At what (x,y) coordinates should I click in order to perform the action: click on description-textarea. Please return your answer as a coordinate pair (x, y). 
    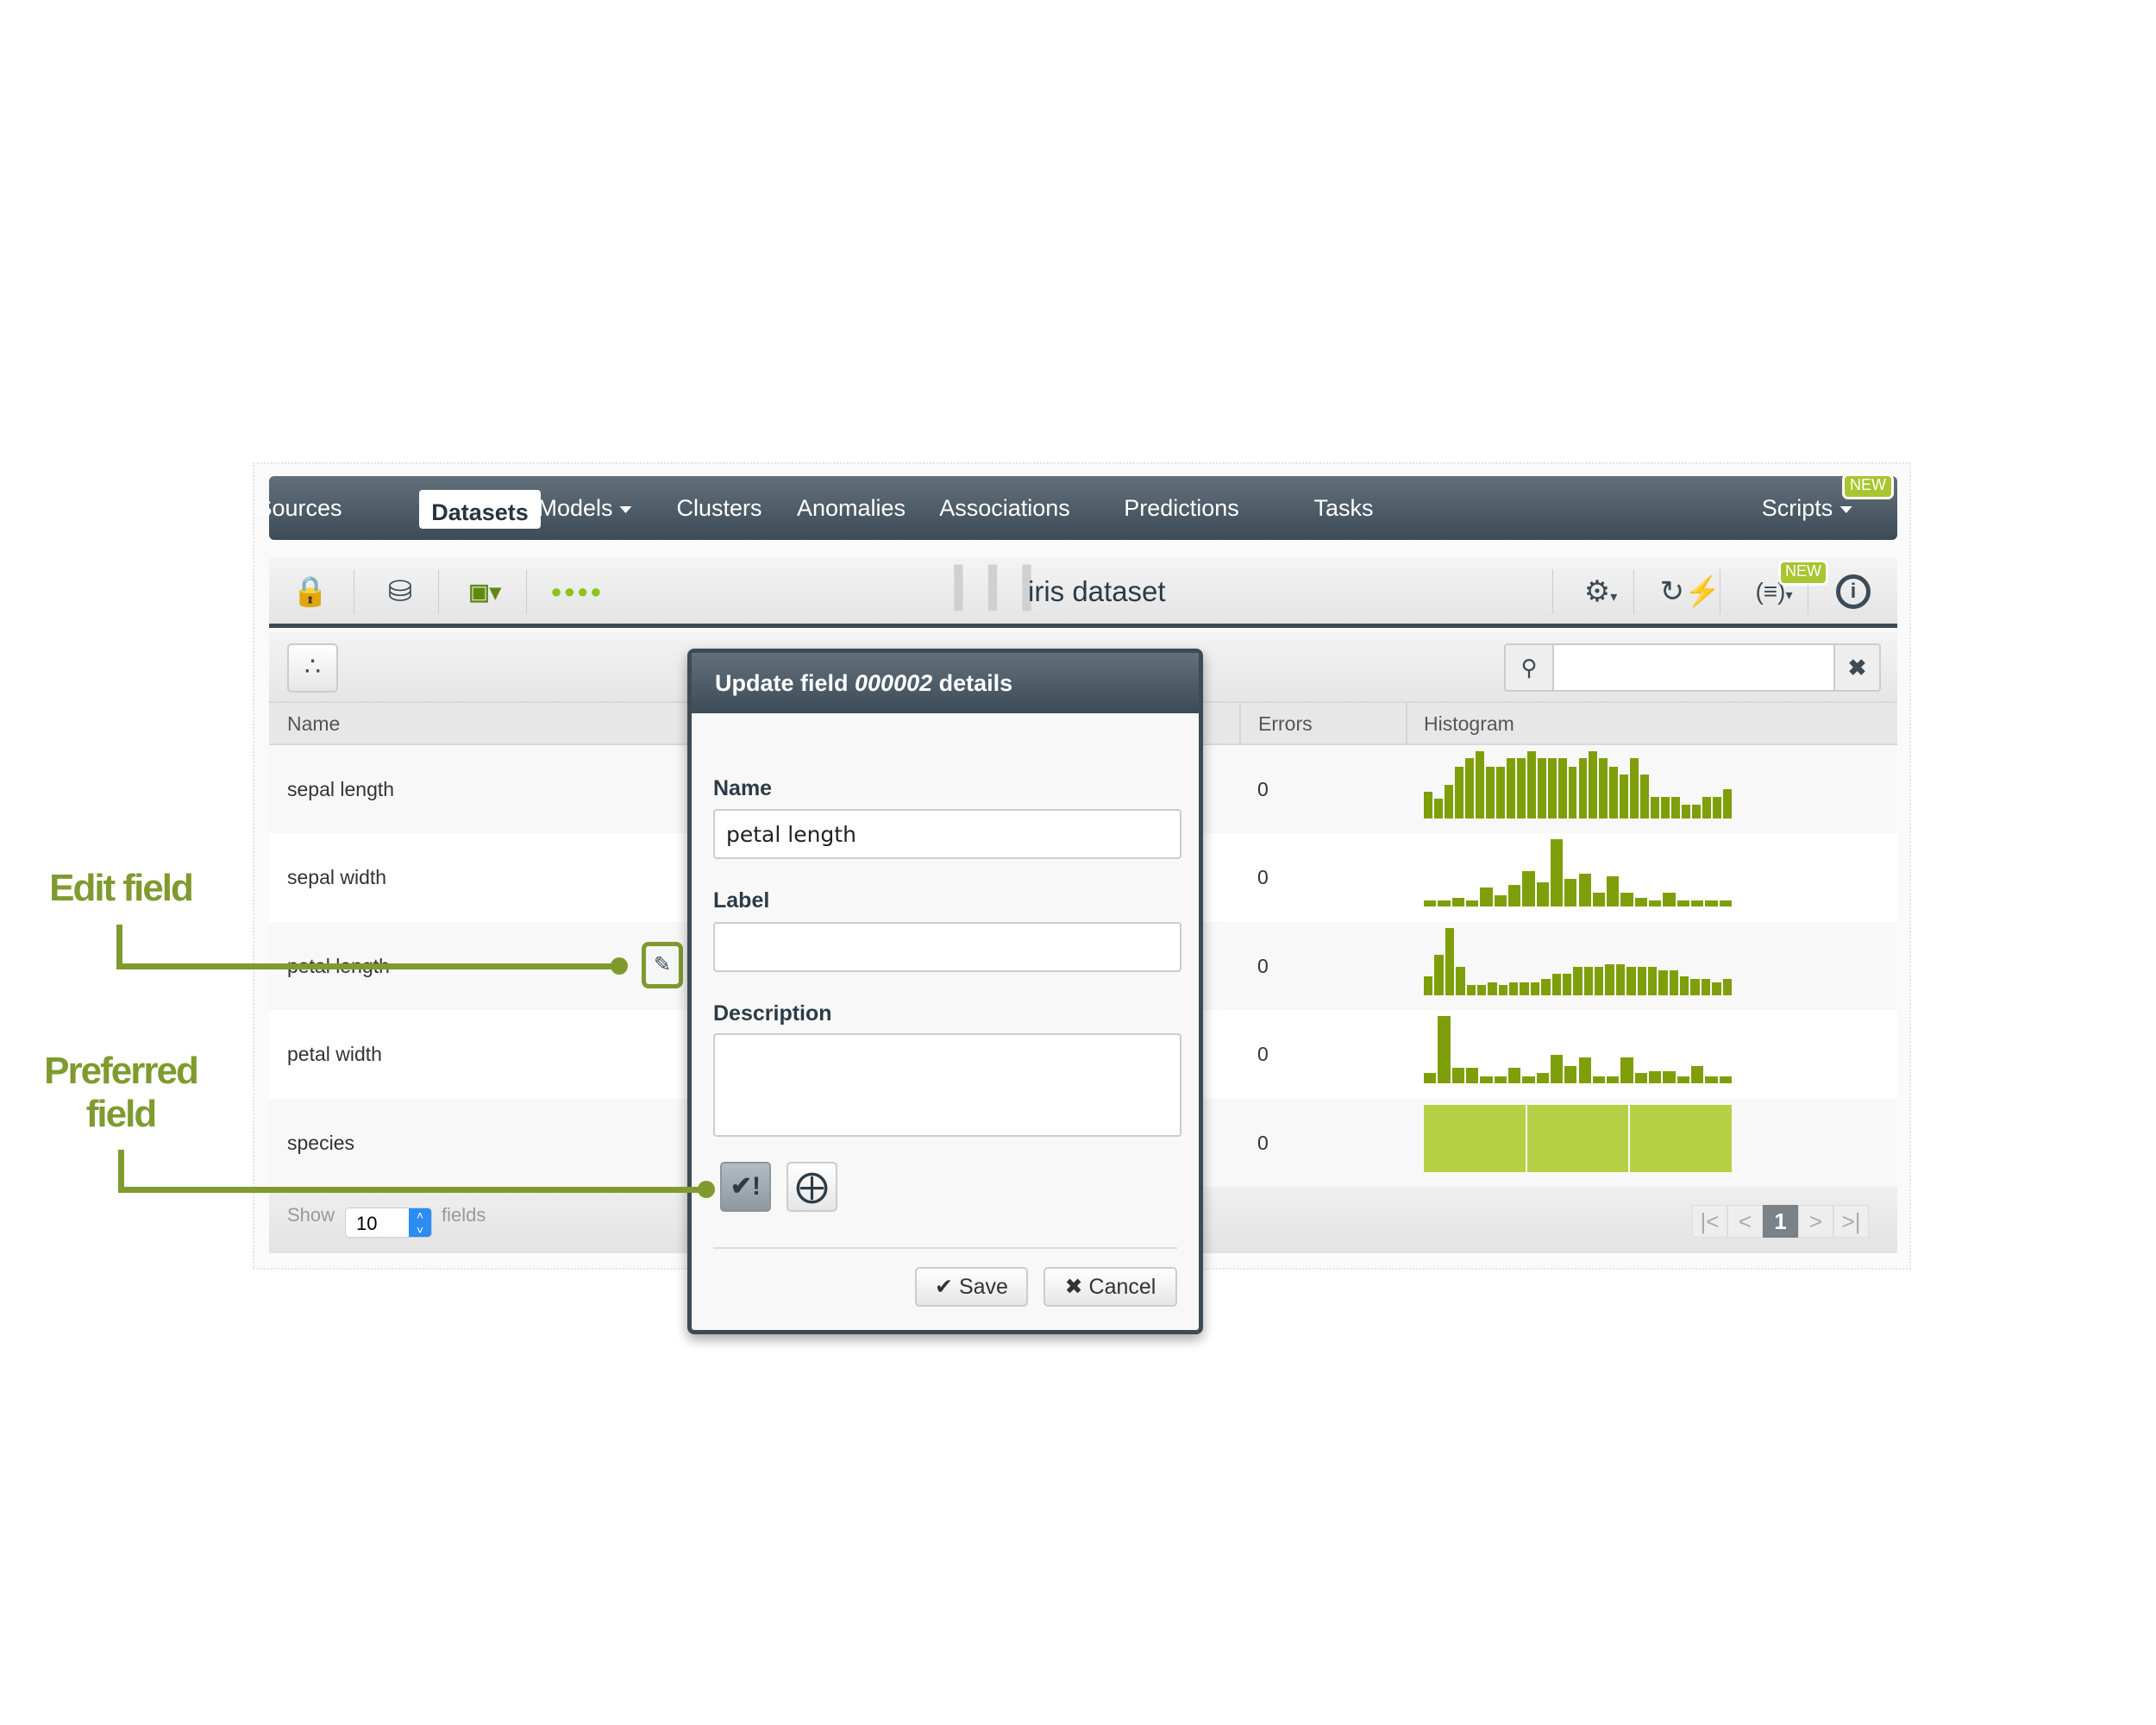
    Looking at the image, I should click on (947, 1085).